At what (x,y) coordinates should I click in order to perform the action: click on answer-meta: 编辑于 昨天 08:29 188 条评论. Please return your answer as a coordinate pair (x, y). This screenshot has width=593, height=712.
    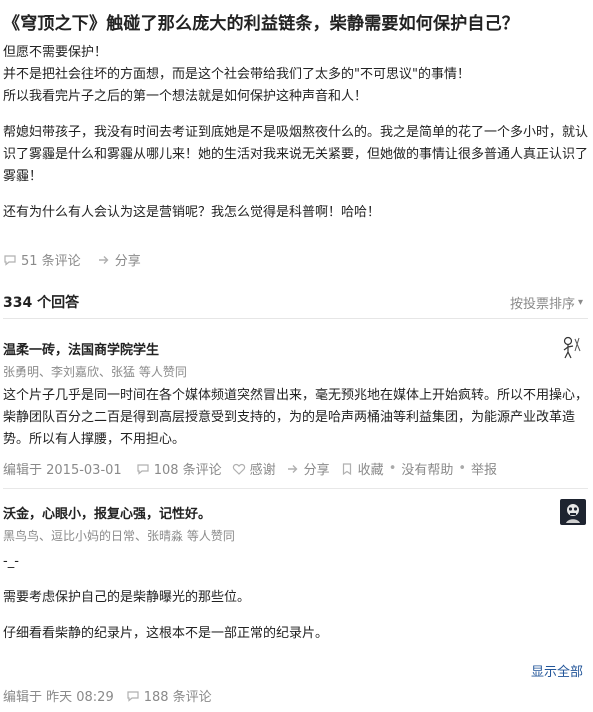
    Looking at the image, I should click on (115, 695).